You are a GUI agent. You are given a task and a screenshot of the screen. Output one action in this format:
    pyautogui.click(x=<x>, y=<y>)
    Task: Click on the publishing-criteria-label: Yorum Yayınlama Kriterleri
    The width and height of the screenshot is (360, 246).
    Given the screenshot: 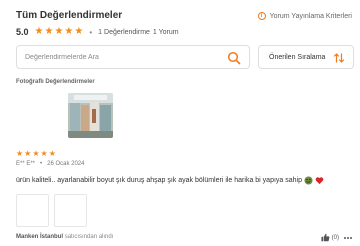 What is the action you would take?
    pyautogui.click(x=310, y=16)
    